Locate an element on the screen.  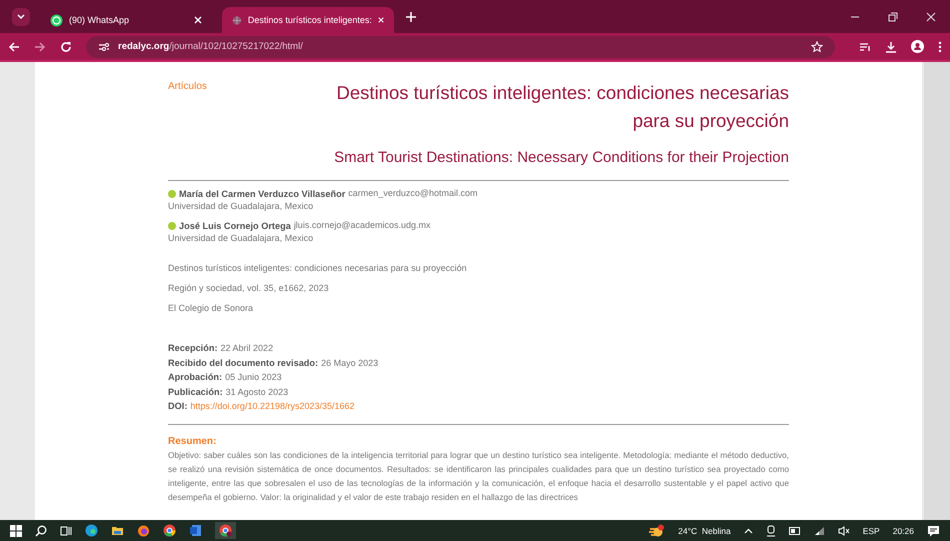
device-icon is located at coordinates (771, 530).